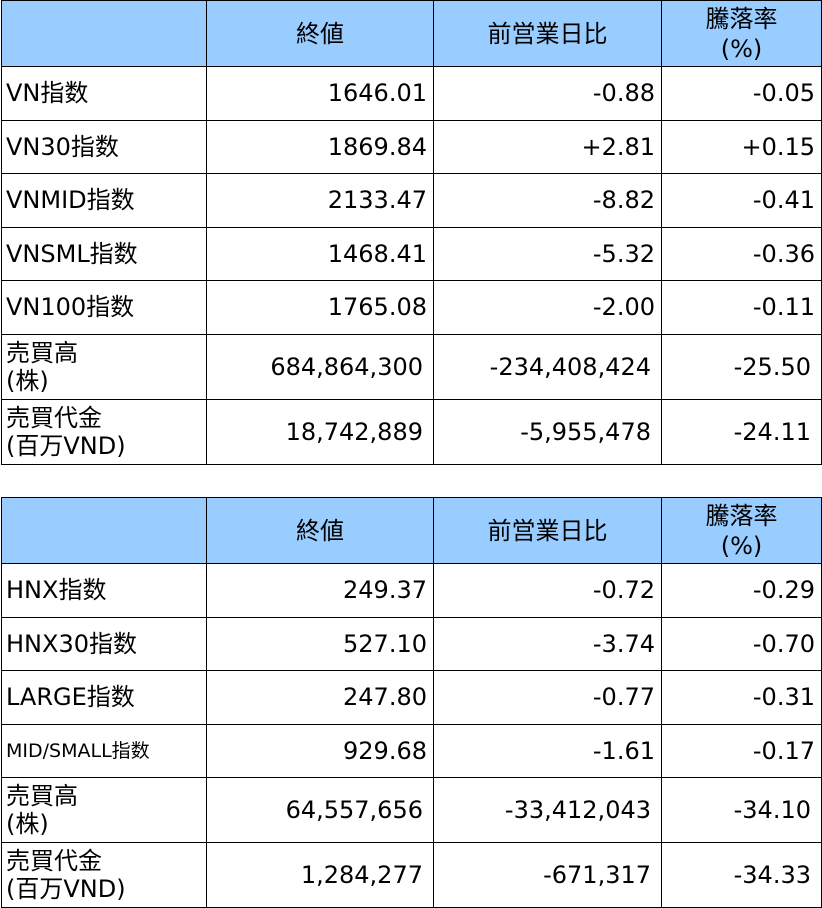  I want to click on table-row: VN指数 1646.01 -0.88 -0.05, so click(411, 93).